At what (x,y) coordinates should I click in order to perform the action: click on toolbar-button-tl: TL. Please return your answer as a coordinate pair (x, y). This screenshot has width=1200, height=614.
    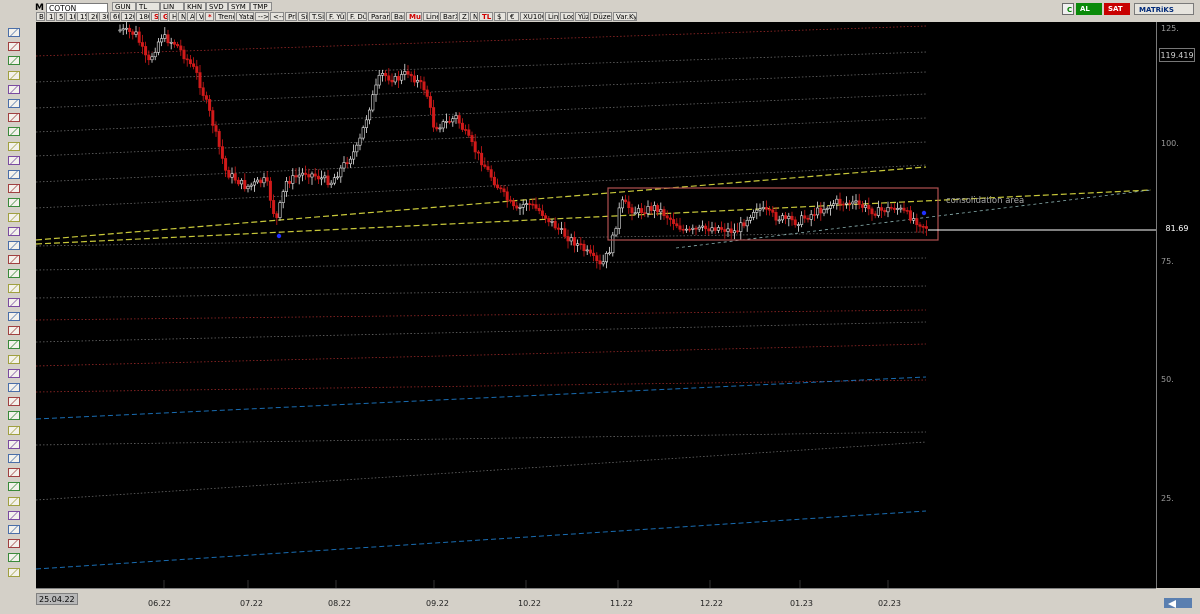
    Looking at the image, I should click on (148, 6).